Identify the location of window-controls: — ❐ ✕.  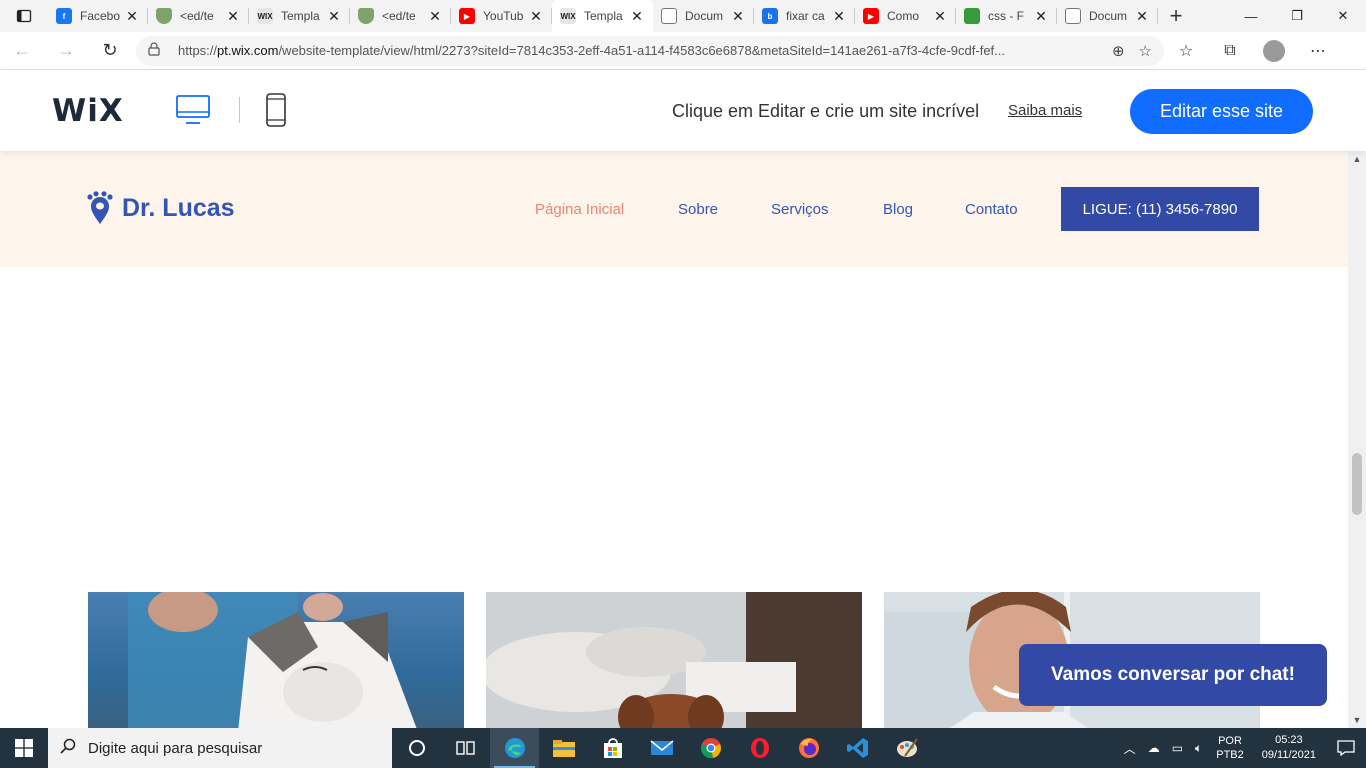
(1297, 16).